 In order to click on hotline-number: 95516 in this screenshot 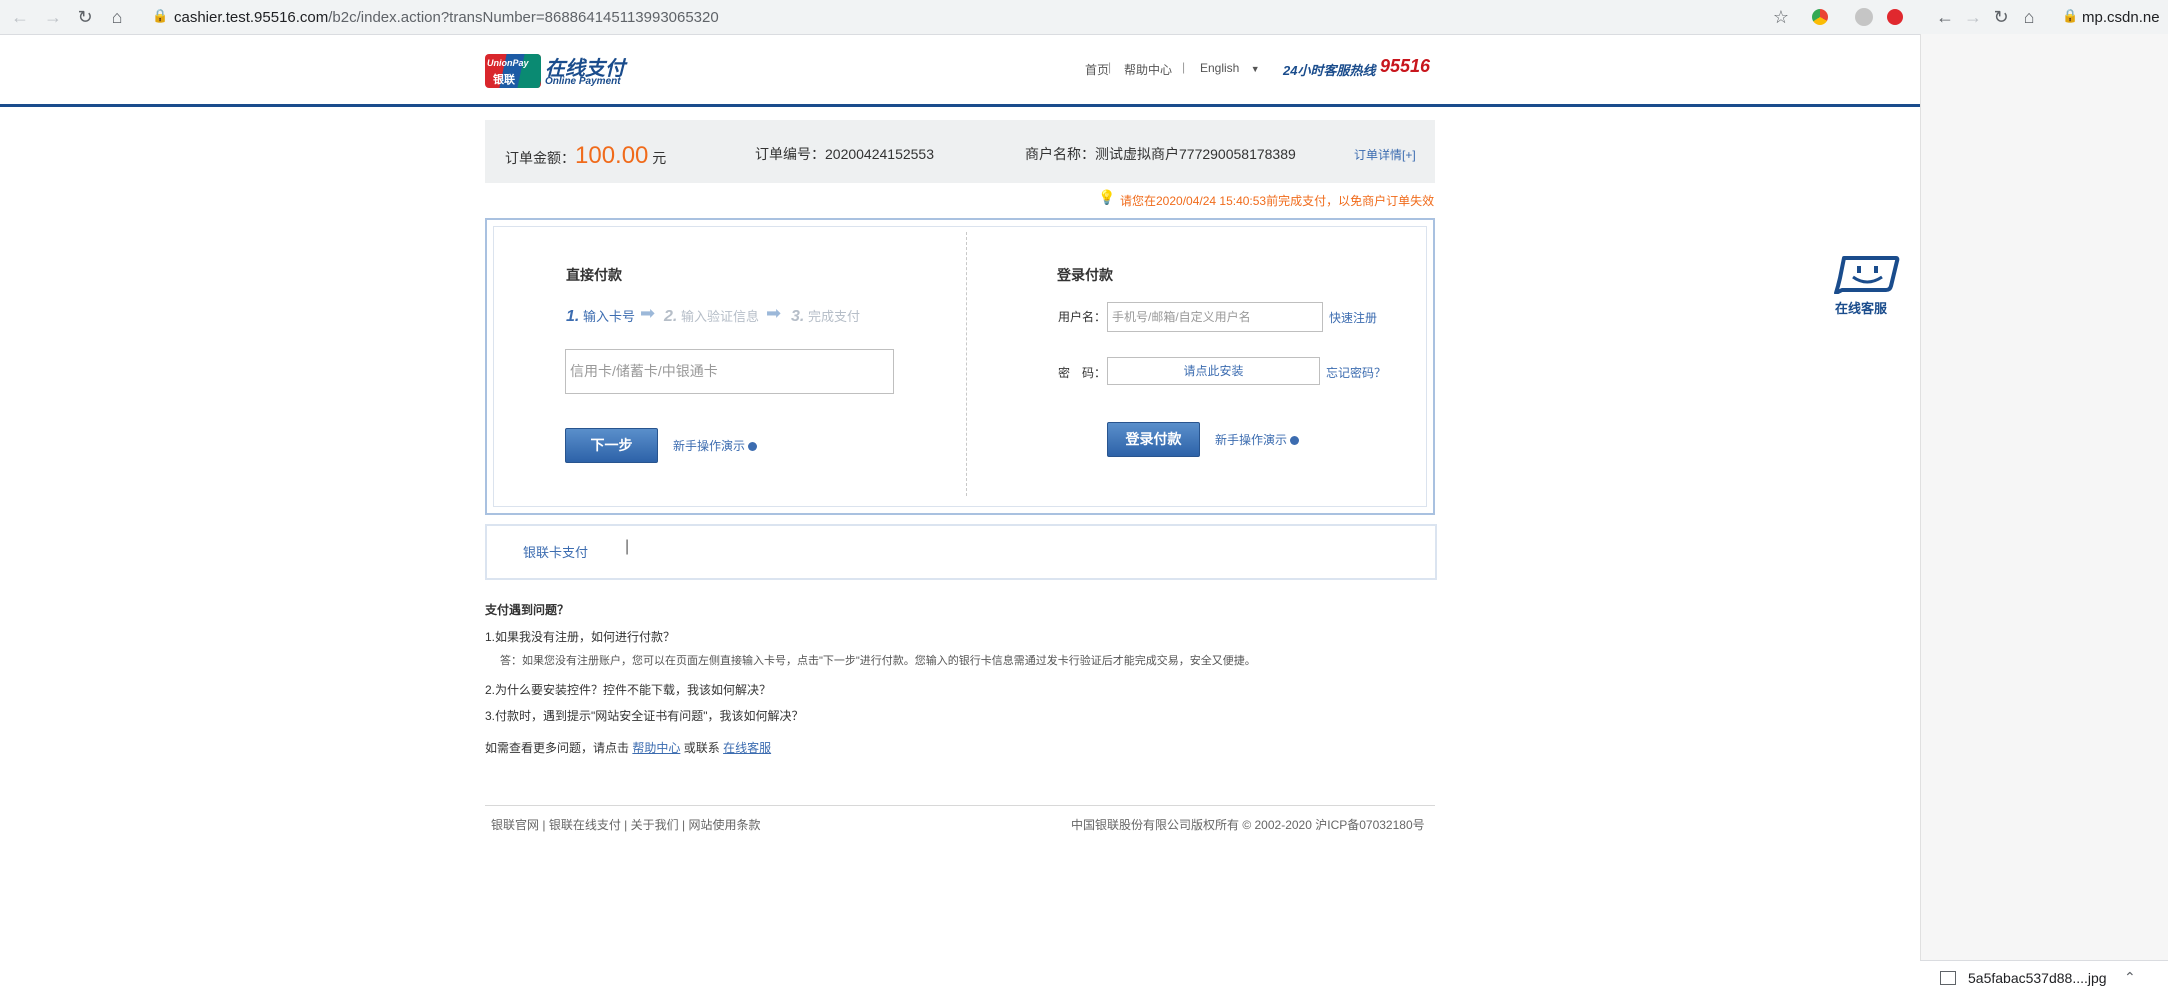, I will do `click(1405, 66)`.